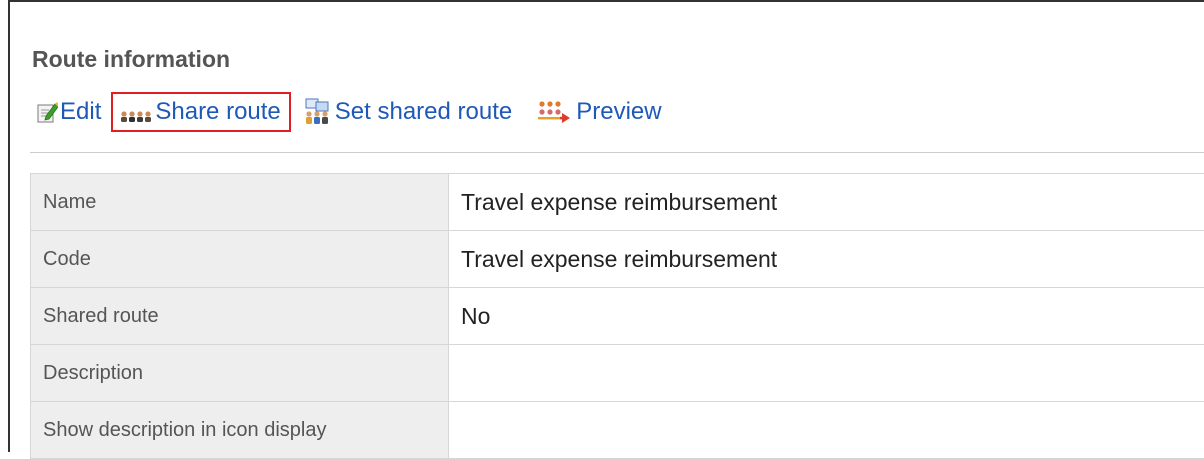 The width and height of the screenshot is (1204, 459). What do you see at coordinates (240, 259) in the screenshot?
I see `row-label-code: Code` at bounding box center [240, 259].